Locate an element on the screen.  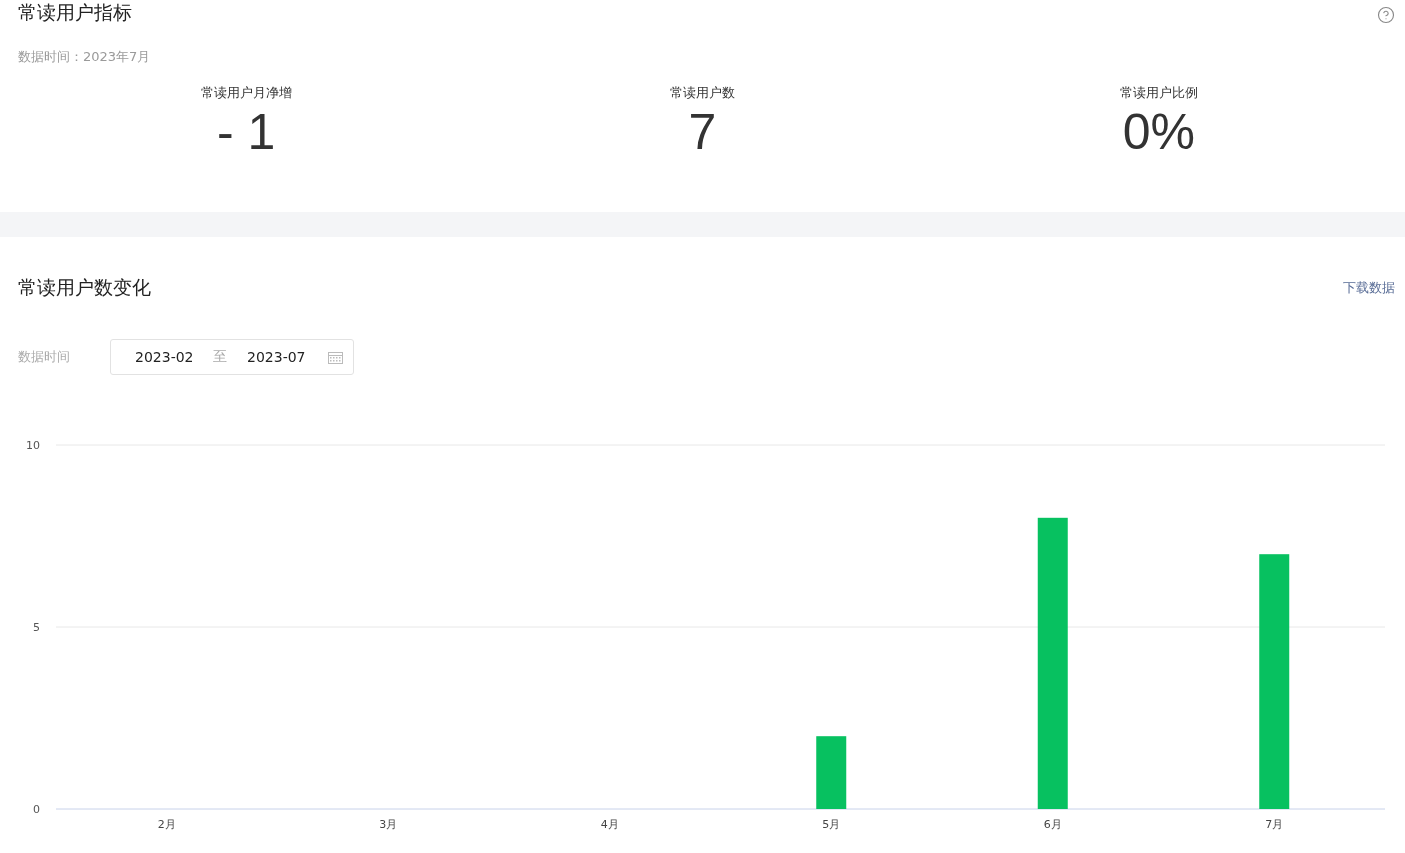
date-range-picker: 2023-02 至 2023-07 is located at coordinates (232, 357).